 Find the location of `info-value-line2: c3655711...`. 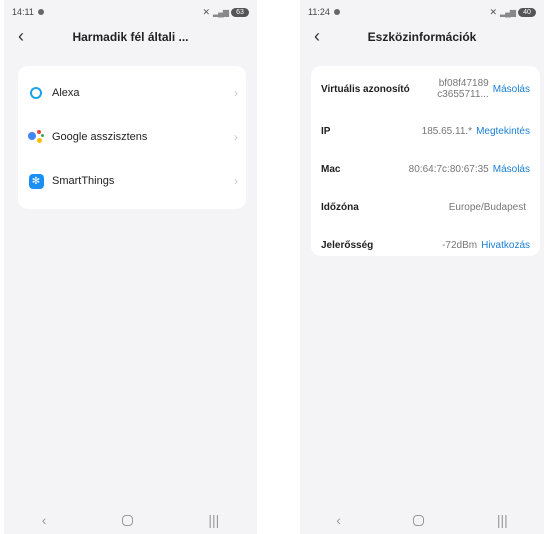

info-value-line2: c3655711... is located at coordinates (463, 94).